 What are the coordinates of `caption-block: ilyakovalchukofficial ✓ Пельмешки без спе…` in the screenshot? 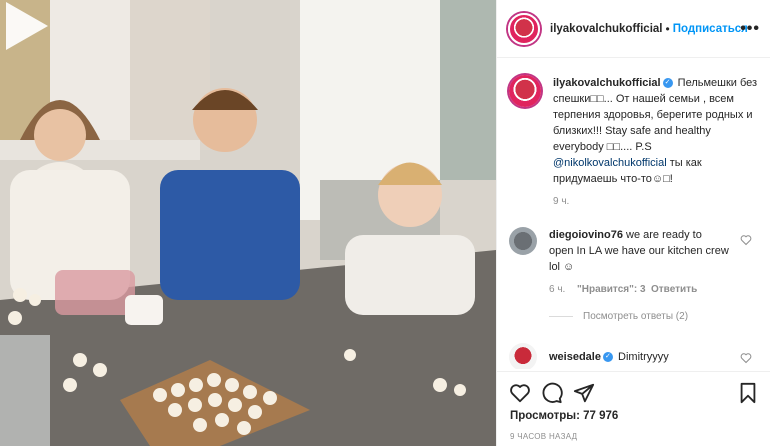 It's located at (636, 131).